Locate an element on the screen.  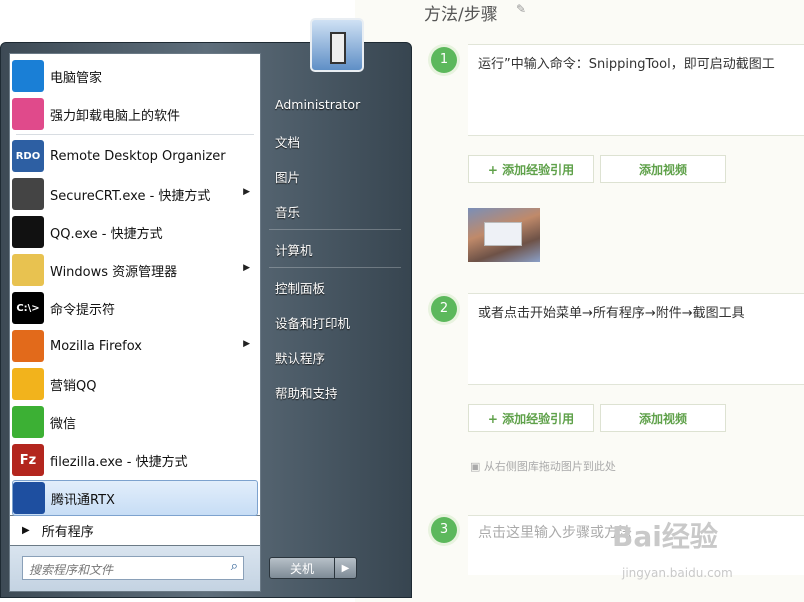
firefox-icon is located at coordinates (28, 346).